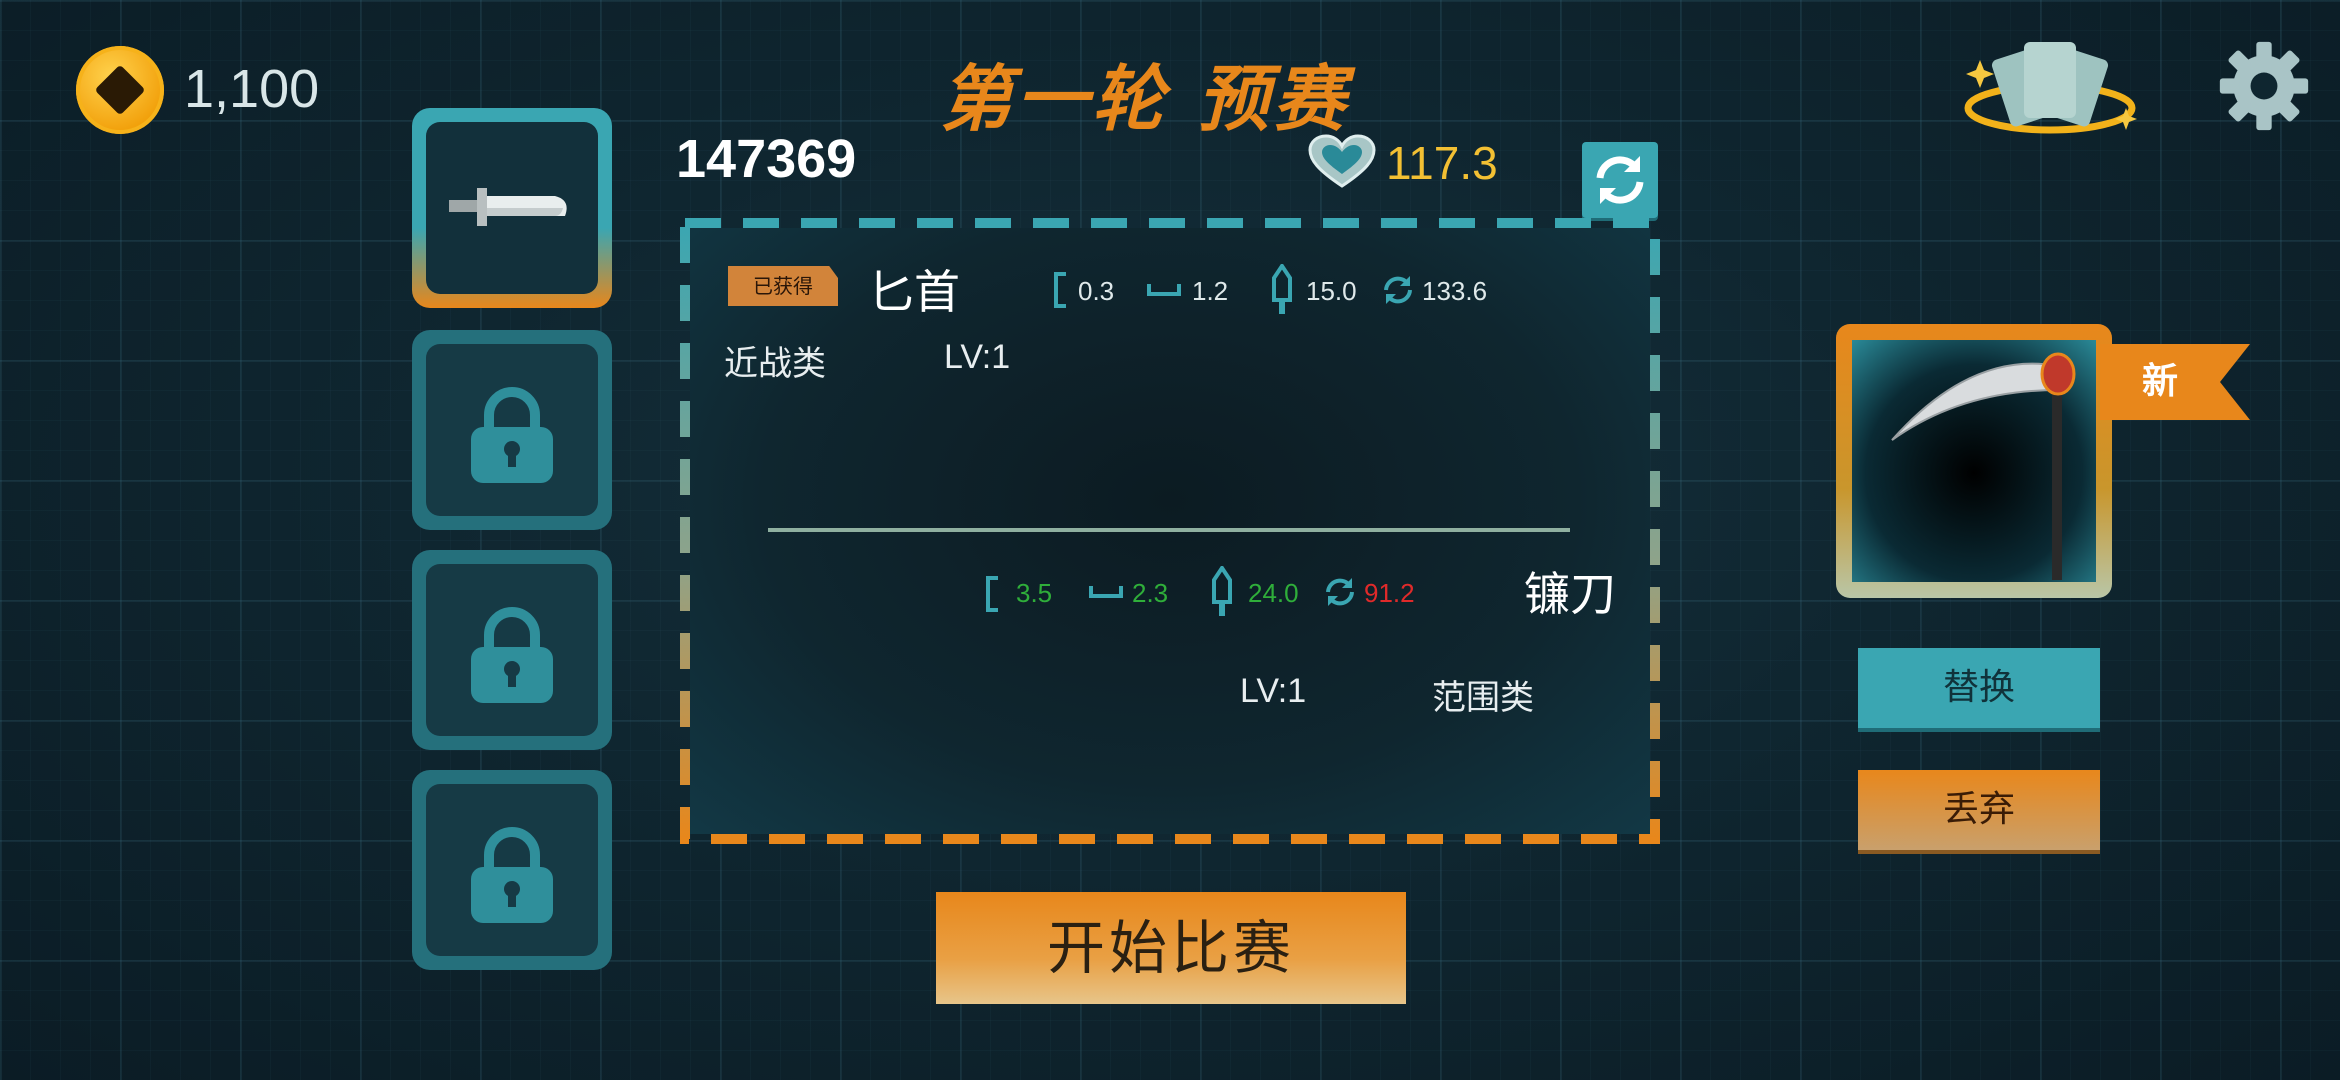  Describe the element at coordinates (1145, 99) in the screenshot. I see `round-title: 第一轮 预赛` at that location.